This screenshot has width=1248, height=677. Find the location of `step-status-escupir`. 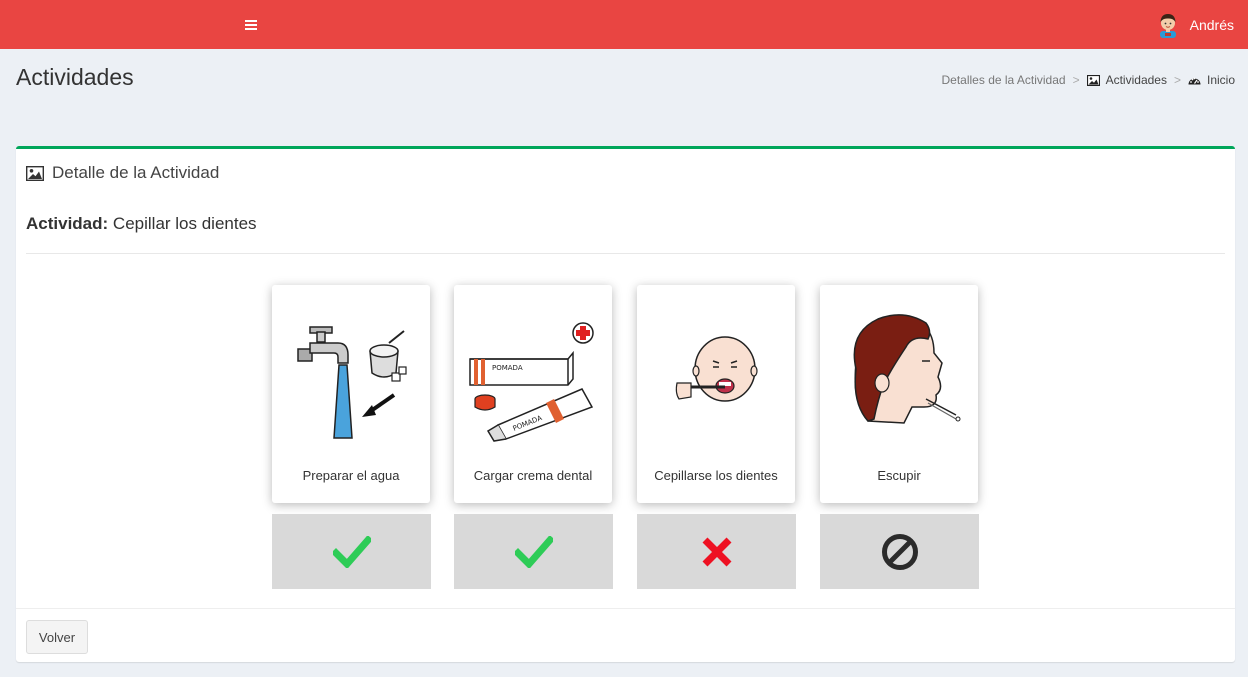

step-status-escupir is located at coordinates (899, 551).